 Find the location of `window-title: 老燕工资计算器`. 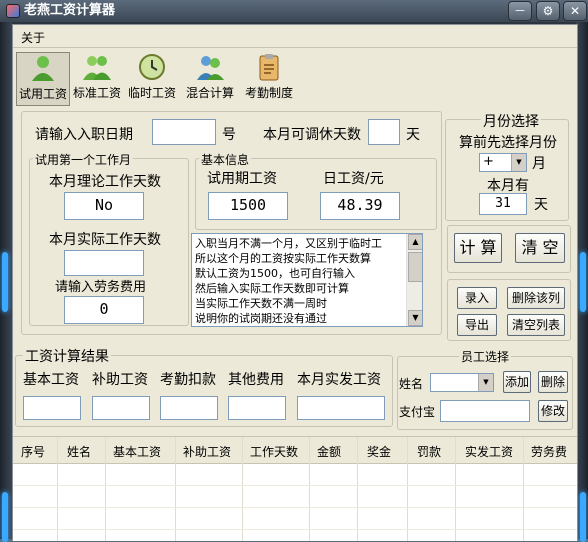

window-title: 老燕工资计算器 is located at coordinates (70, 10).